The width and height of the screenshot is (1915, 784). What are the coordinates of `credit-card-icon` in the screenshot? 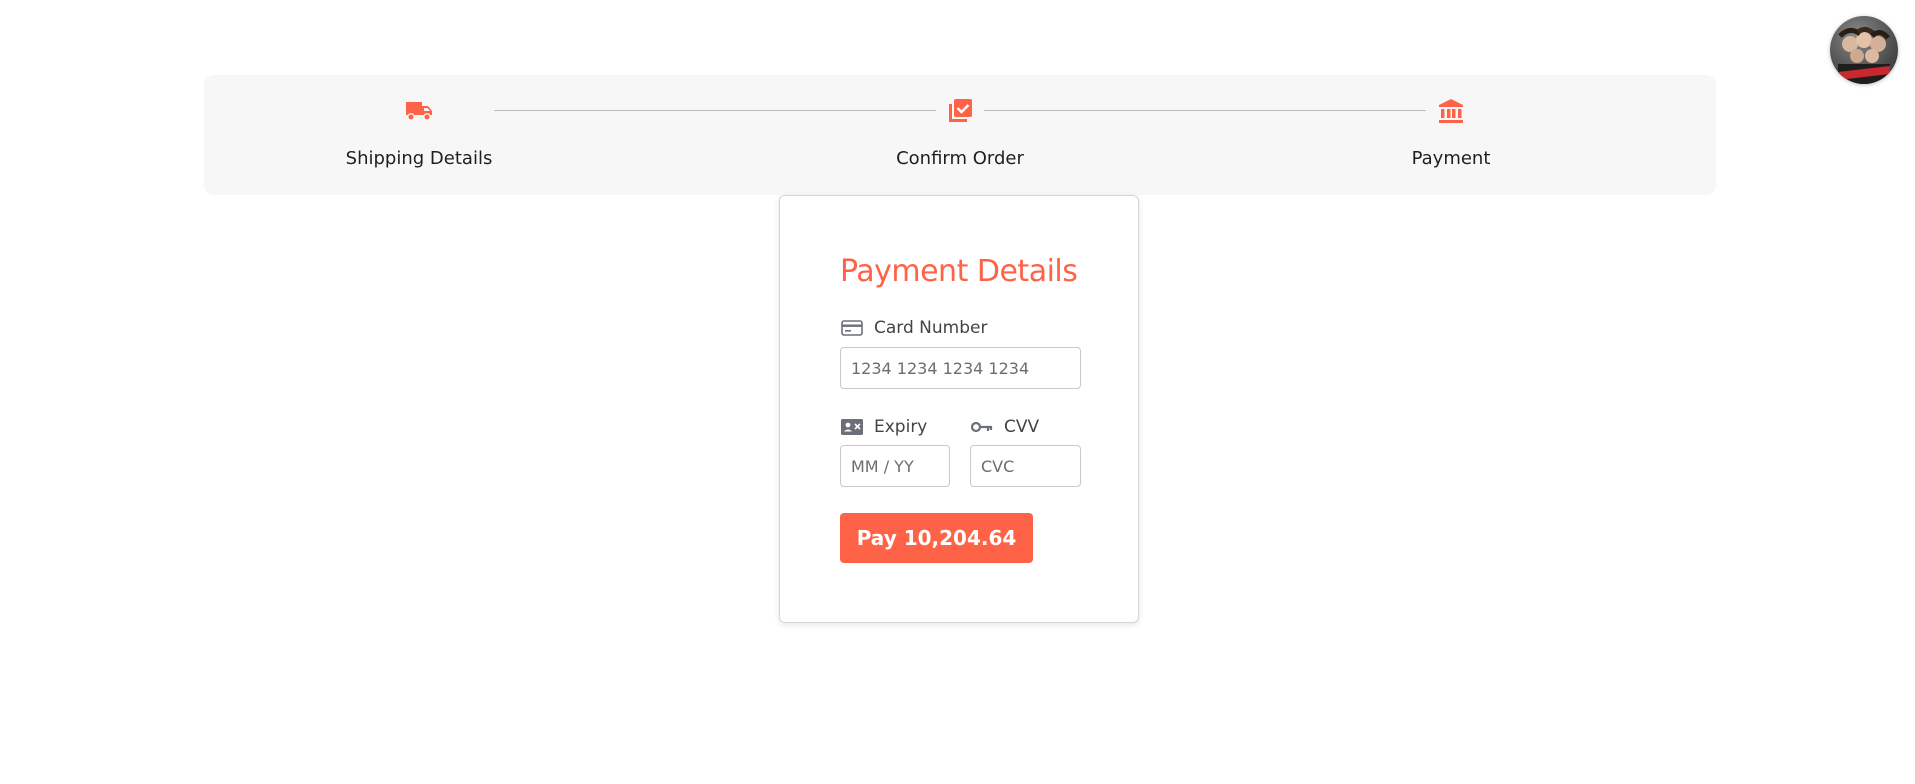 It's located at (852, 328).